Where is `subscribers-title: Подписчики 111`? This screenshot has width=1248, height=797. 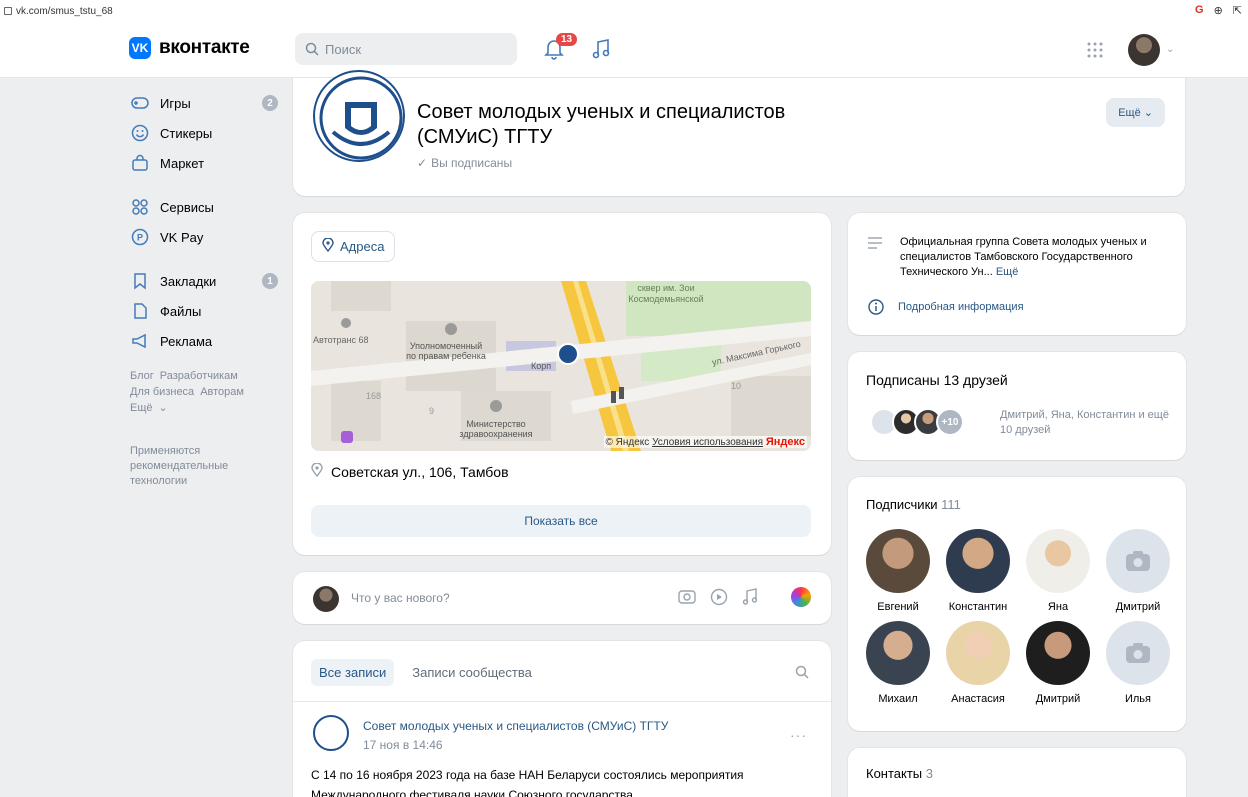 subscribers-title: Подписчики 111 is located at coordinates (913, 504).